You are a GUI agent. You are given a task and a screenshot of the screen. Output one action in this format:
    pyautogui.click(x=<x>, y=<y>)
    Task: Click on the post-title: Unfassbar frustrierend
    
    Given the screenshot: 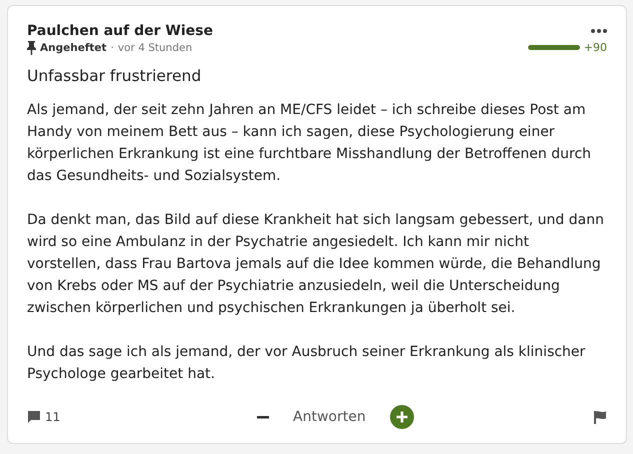 What is the action you would take?
    pyautogui.click(x=114, y=76)
    